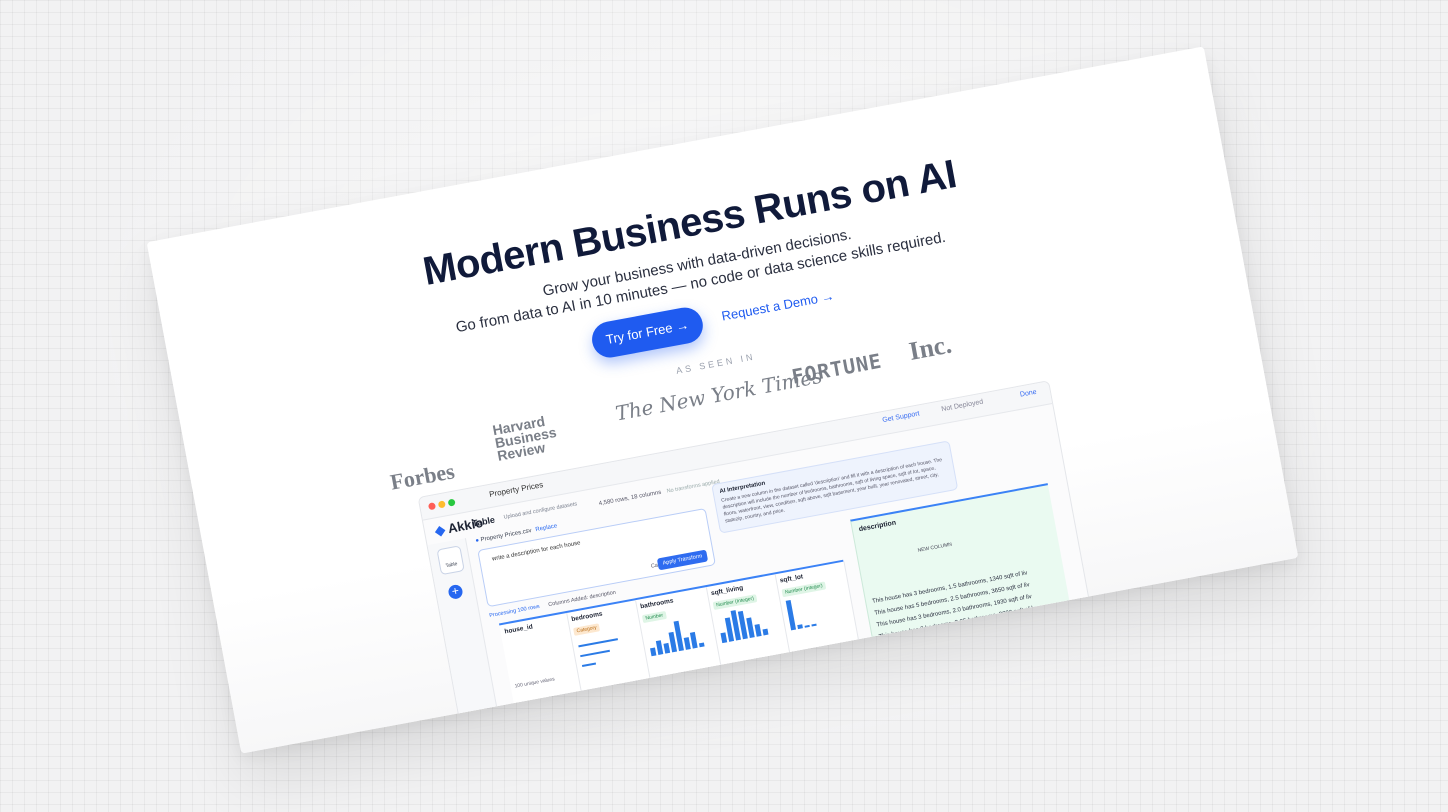 The height and width of the screenshot is (812, 1448). What do you see at coordinates (741, 728) in the screenshot?
I see `table-cell: 880` at bounding box center [741, 728].